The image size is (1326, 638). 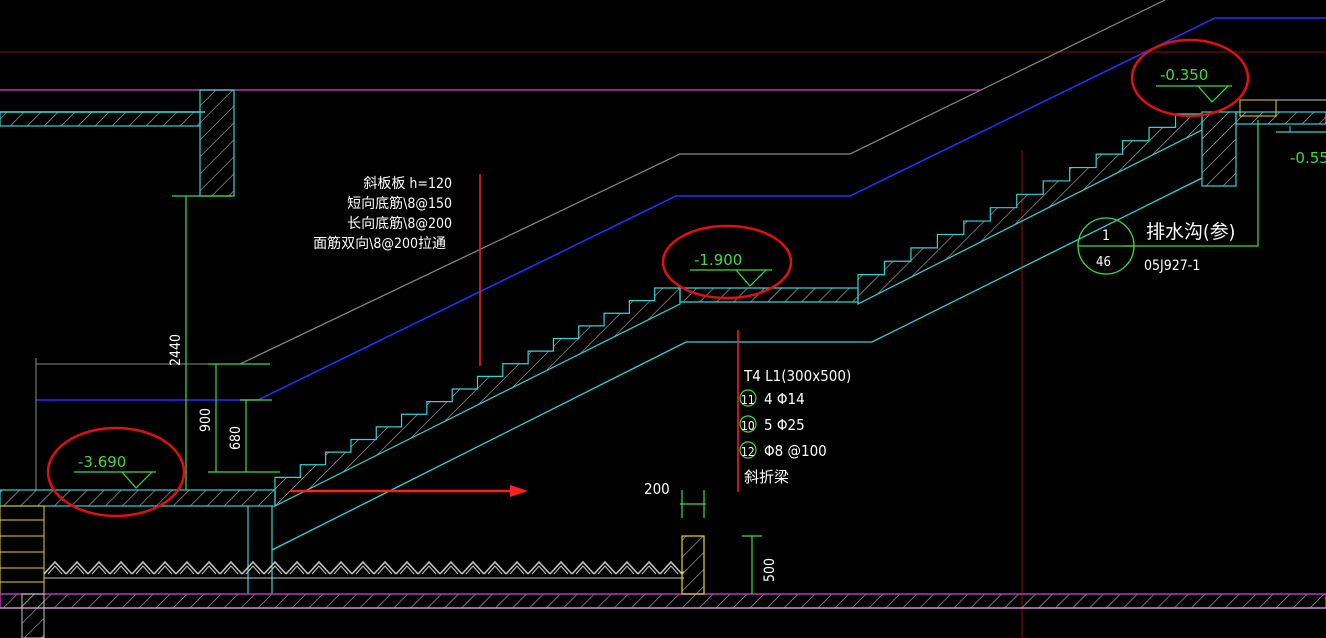 I want to click on reference-std: 05J927-1, so click(x=1172, y=266).